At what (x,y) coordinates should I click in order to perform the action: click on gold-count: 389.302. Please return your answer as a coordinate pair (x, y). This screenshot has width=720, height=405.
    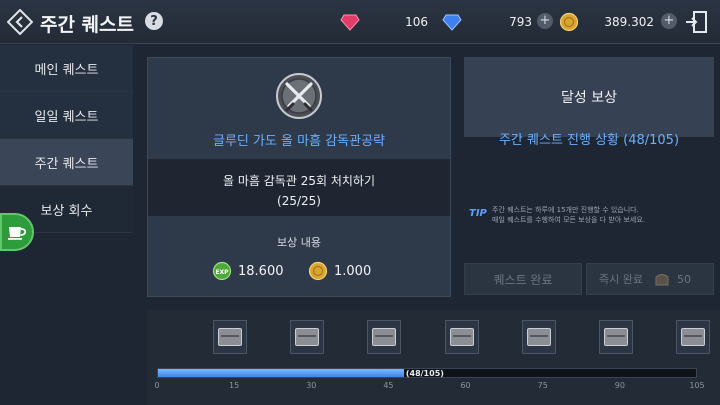
    Looking at the image, I should click on (629, 22).